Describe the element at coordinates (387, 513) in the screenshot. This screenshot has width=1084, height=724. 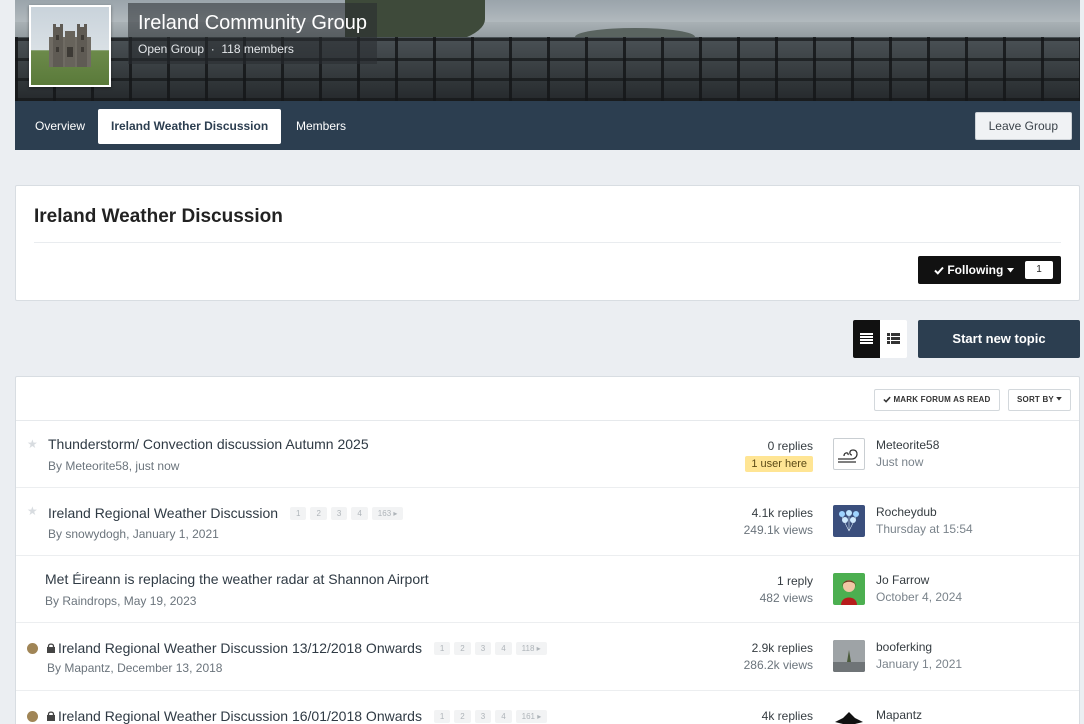
I see `page-link-last: 163 ▸` at that location.